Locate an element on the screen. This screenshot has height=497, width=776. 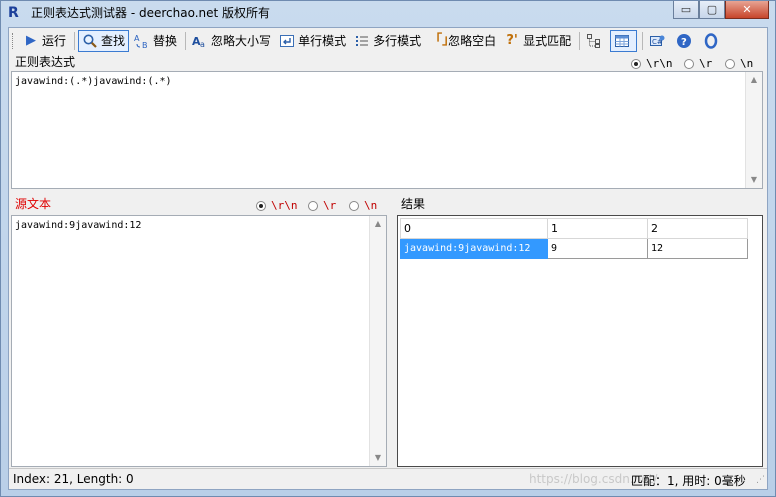
multi-line-button: 多行模式 is located at coordinates (387, 41).